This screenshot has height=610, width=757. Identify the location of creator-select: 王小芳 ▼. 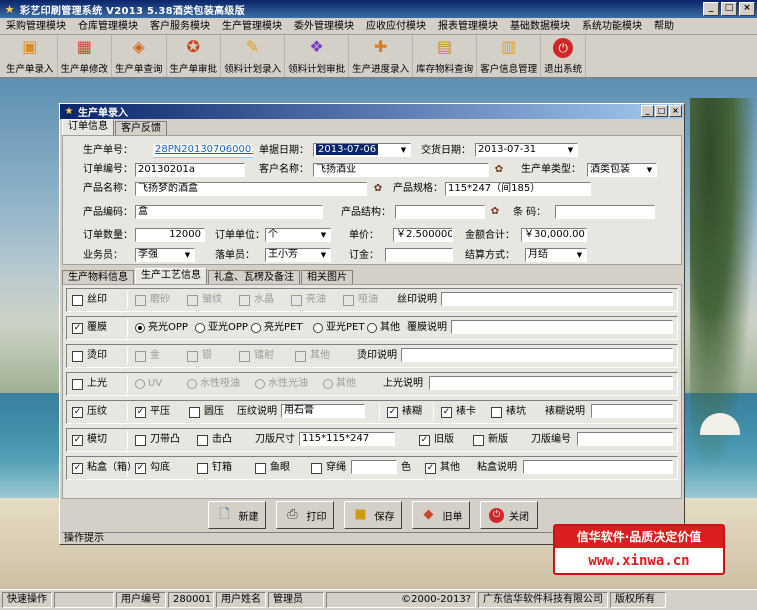
(298, 255).